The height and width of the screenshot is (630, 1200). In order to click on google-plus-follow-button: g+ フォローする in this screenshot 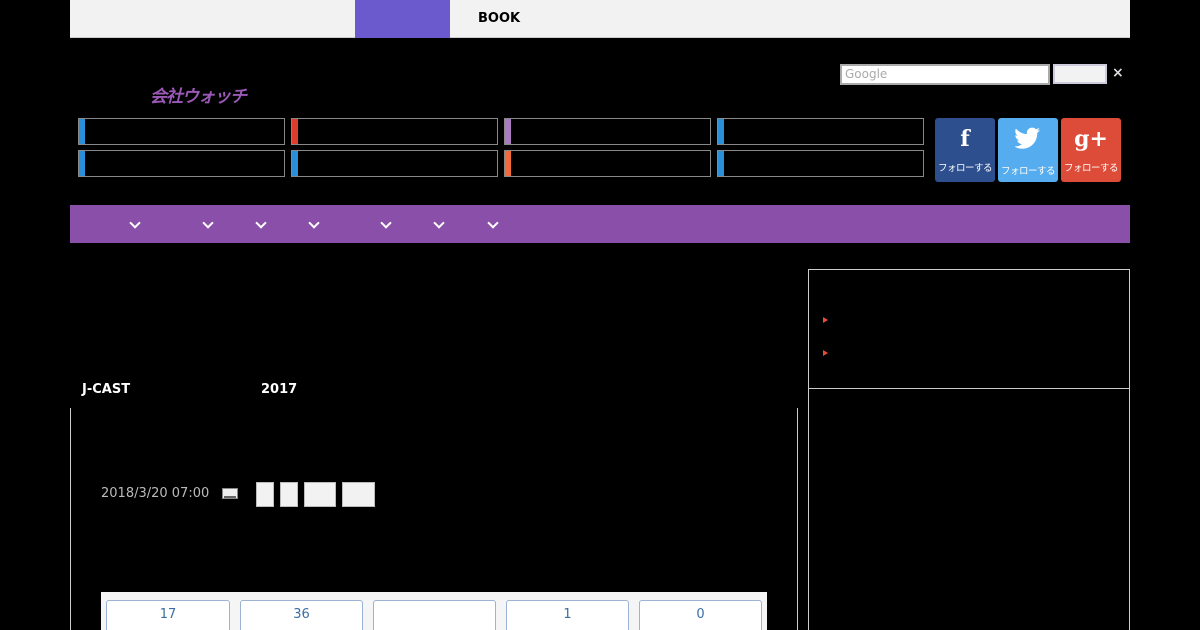, I will do `click(1091, 150)`.